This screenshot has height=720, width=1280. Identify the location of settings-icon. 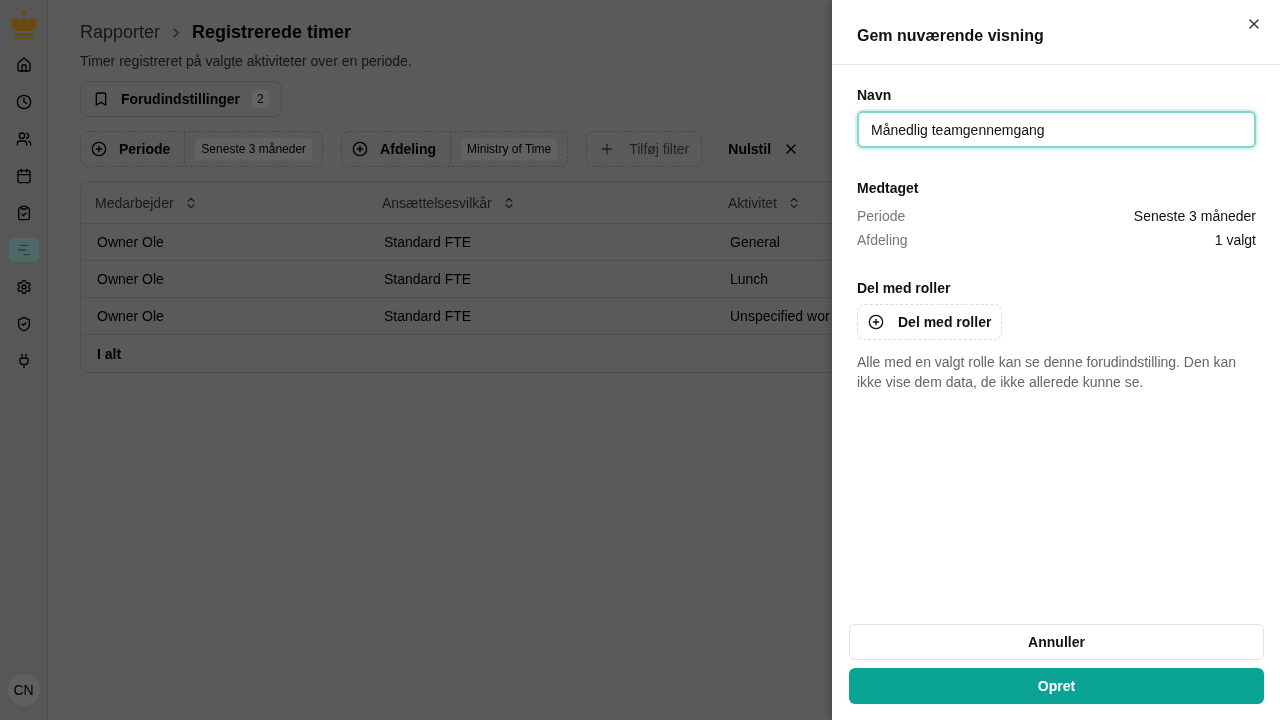
(23, 287).